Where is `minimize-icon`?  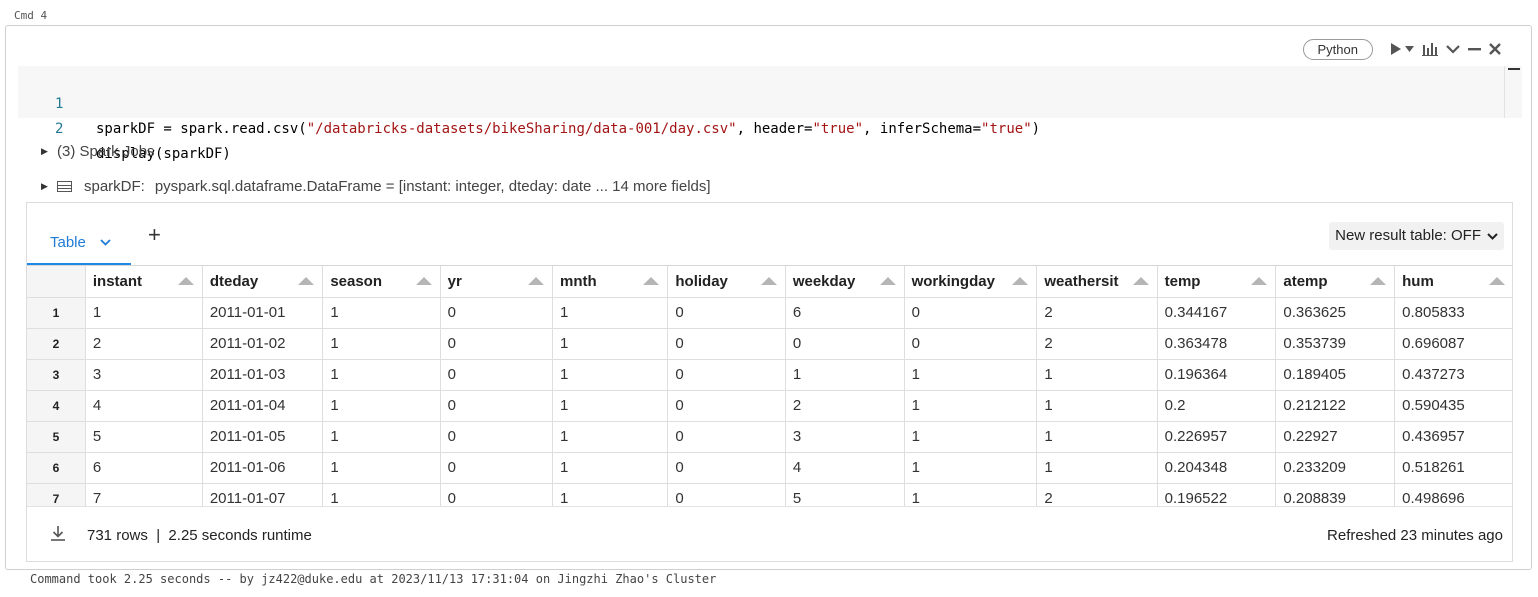
minimize-icon is located at coordinates (1474, 49).